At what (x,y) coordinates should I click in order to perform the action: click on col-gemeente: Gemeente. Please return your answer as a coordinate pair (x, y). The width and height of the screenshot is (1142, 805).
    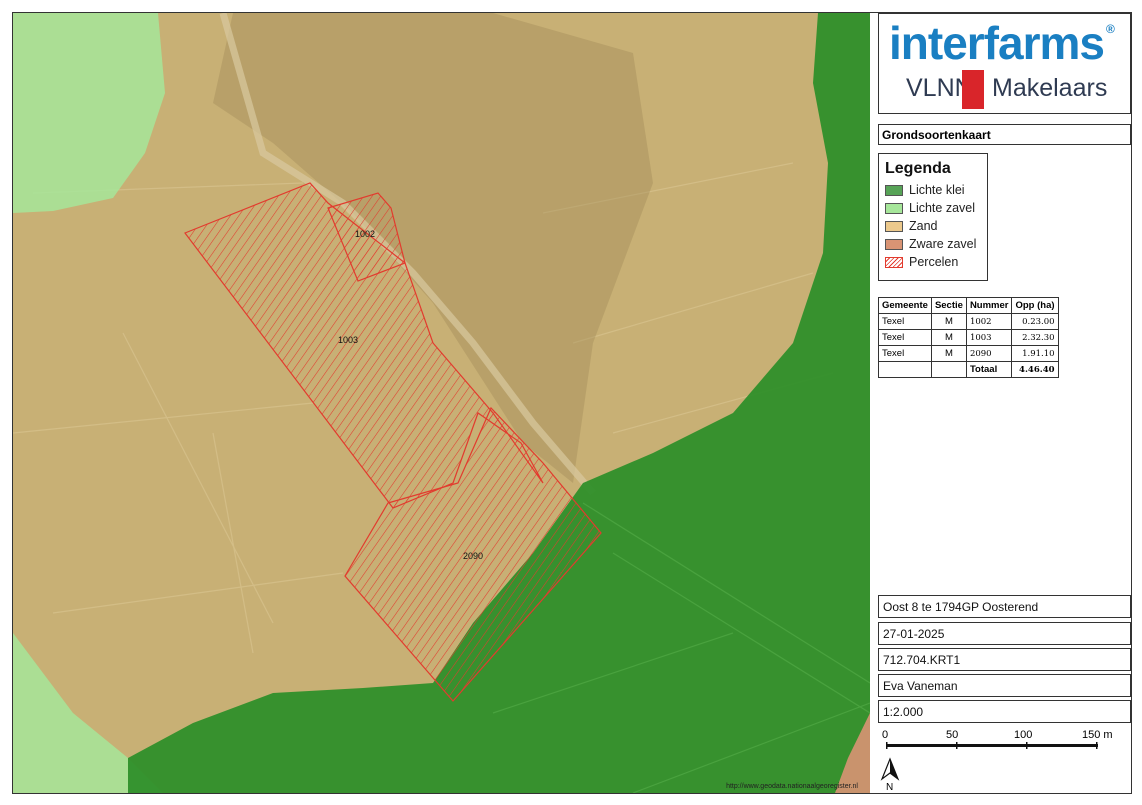
    Looking at the image, I should click on (905, 305).